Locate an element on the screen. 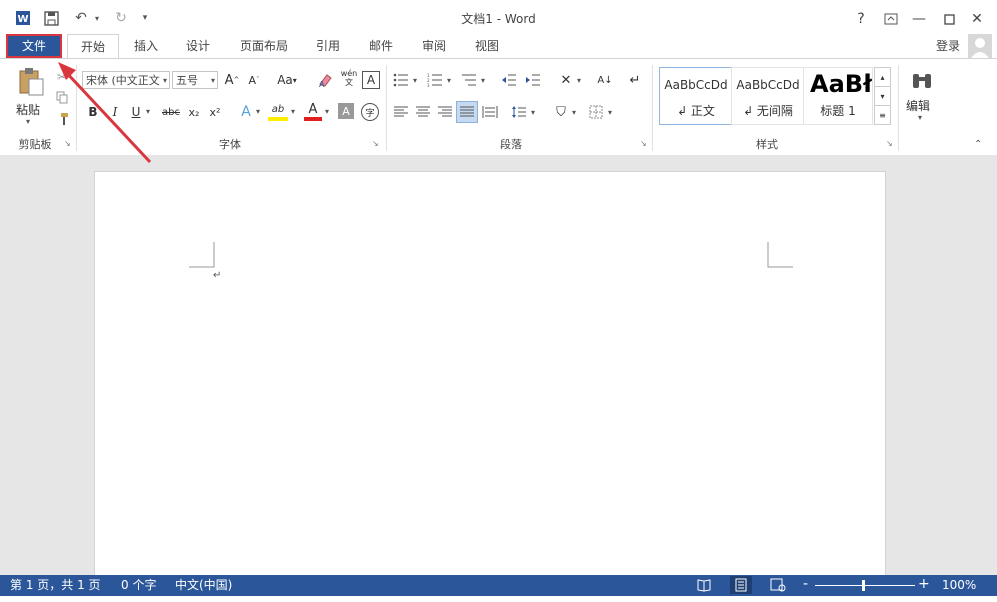 The height and width of the screenshot is (602, 997). word-count: 0 个字 is located at coordinates (138, 585).